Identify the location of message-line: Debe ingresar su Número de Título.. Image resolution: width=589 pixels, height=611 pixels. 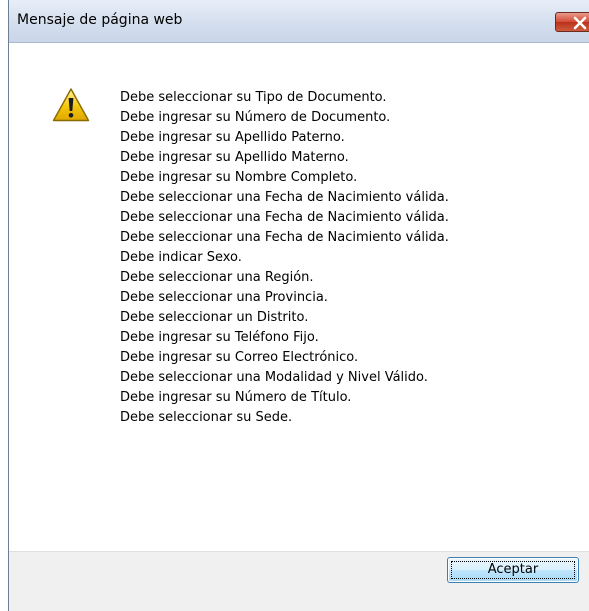
(236, 397).